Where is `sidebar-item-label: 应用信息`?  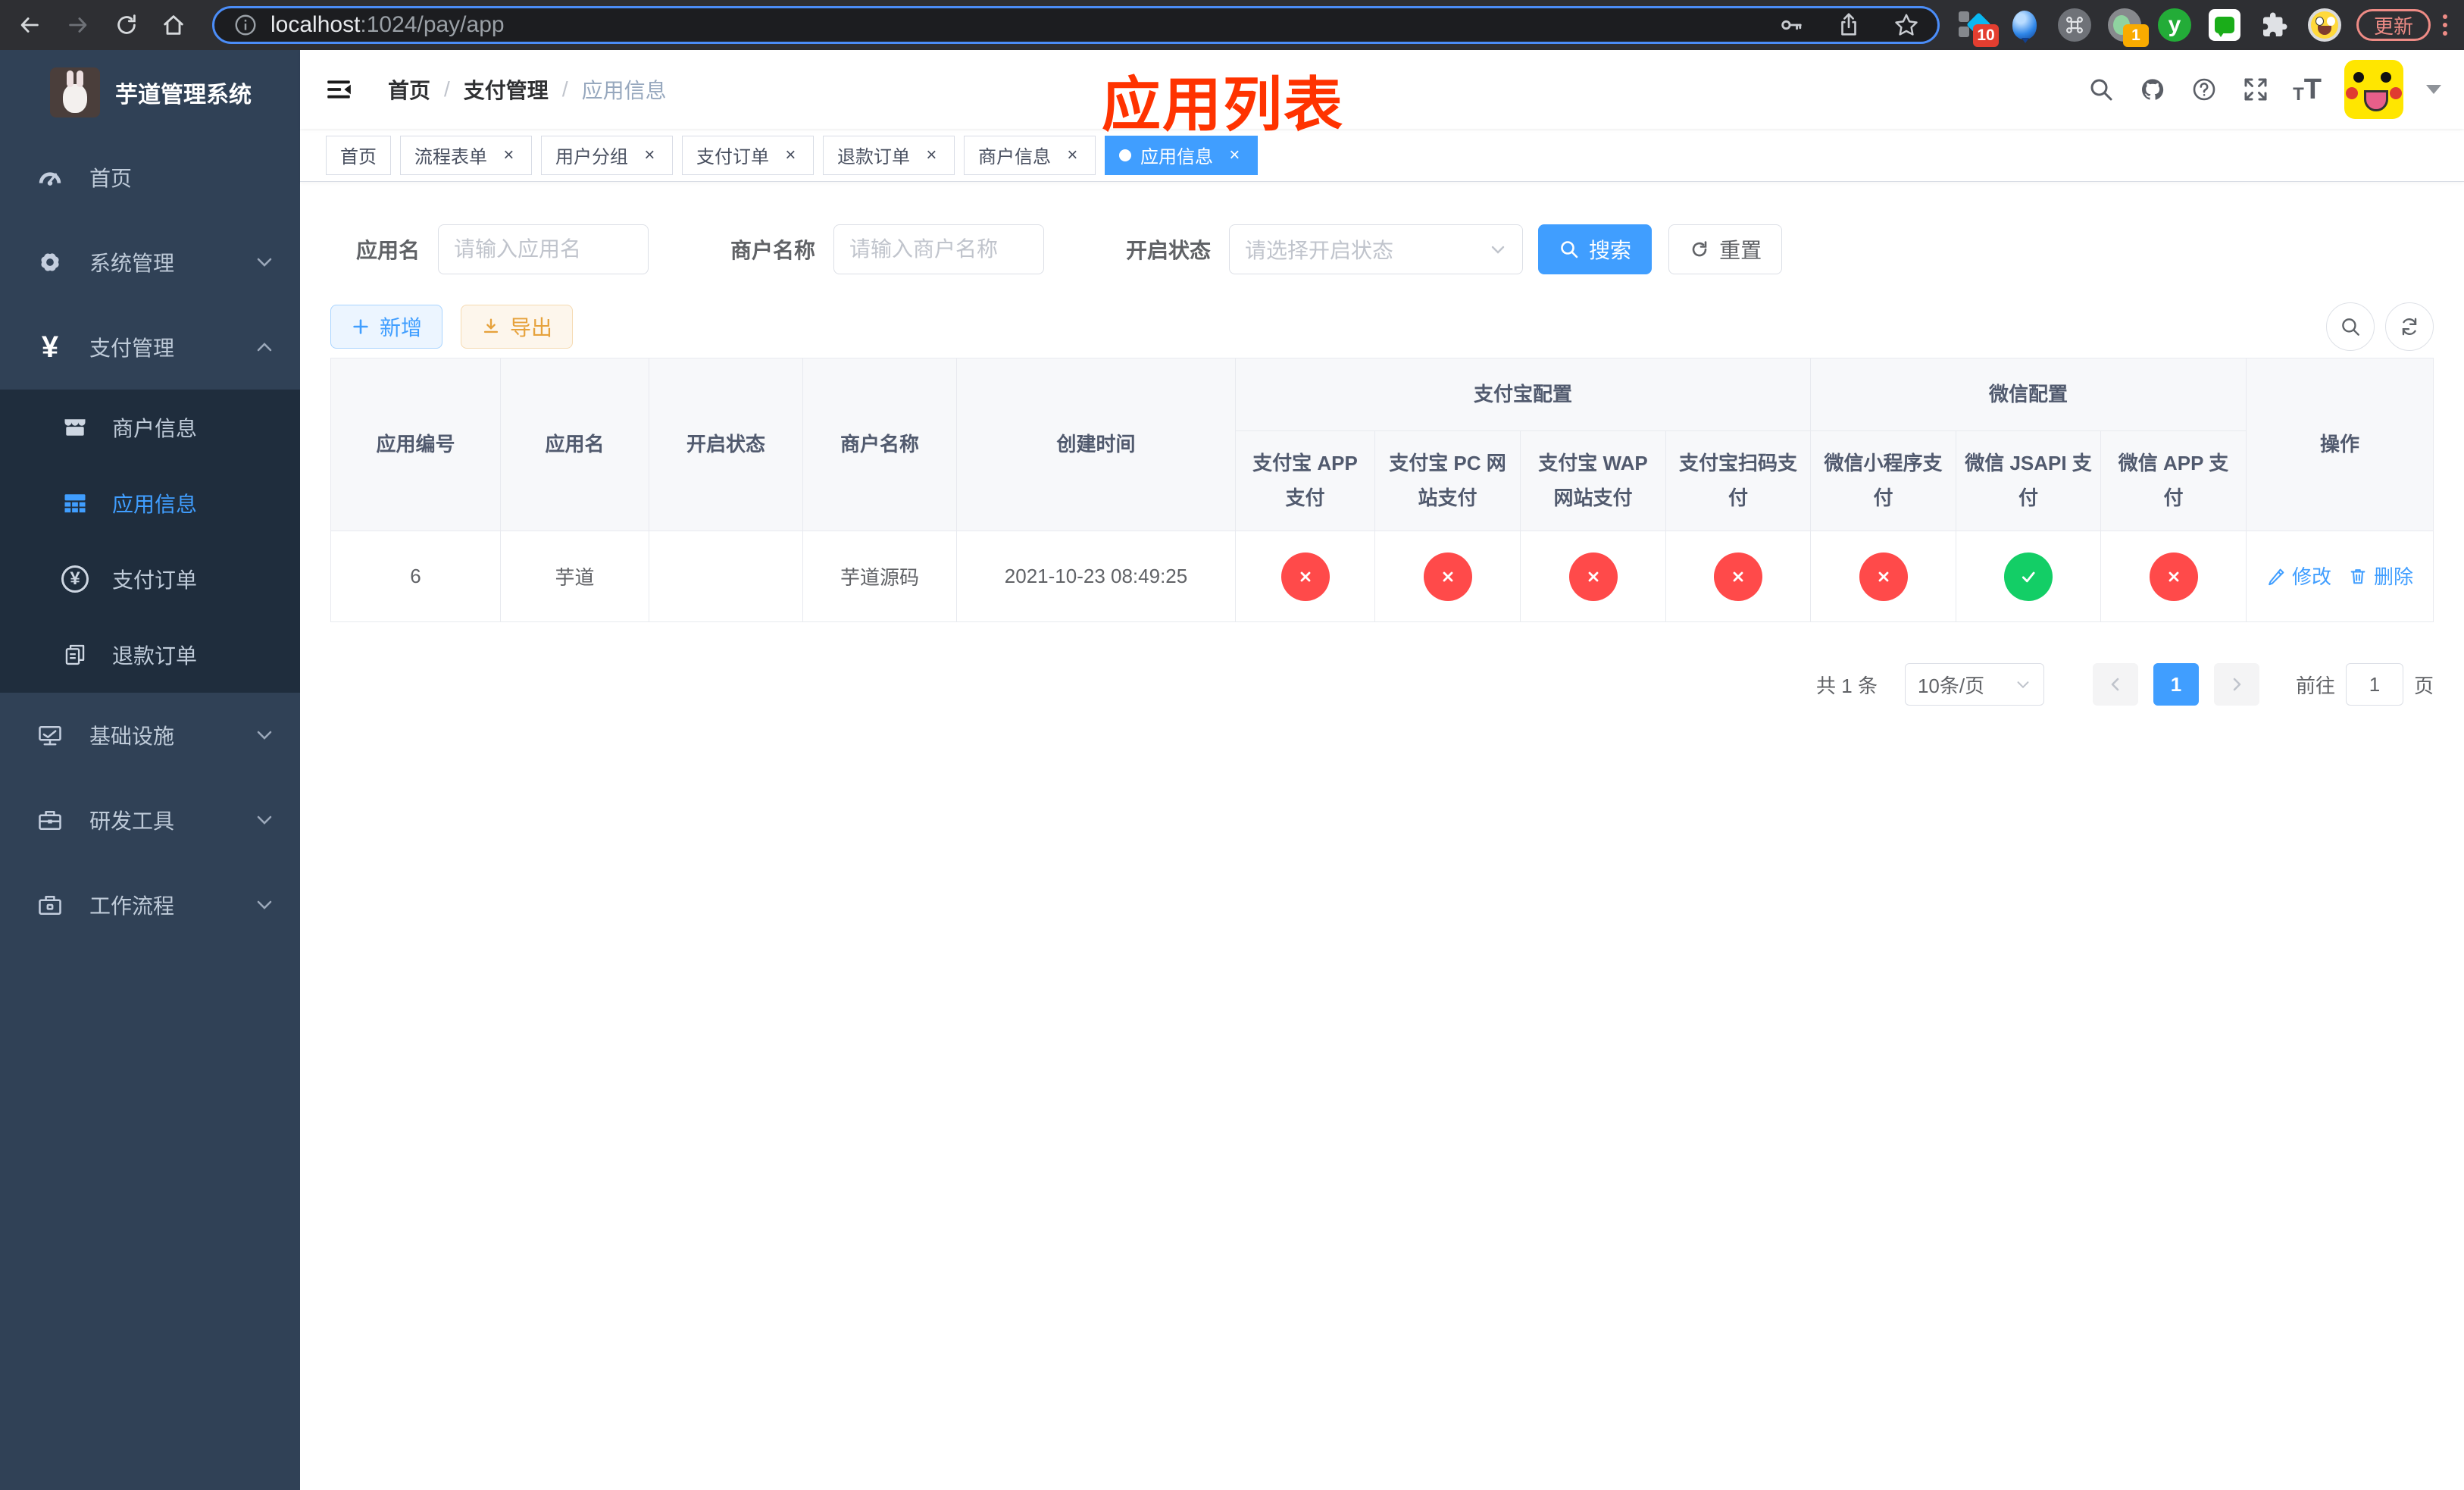
sidebar-item-label: 应用信息 is located at coordinates (155, 504).